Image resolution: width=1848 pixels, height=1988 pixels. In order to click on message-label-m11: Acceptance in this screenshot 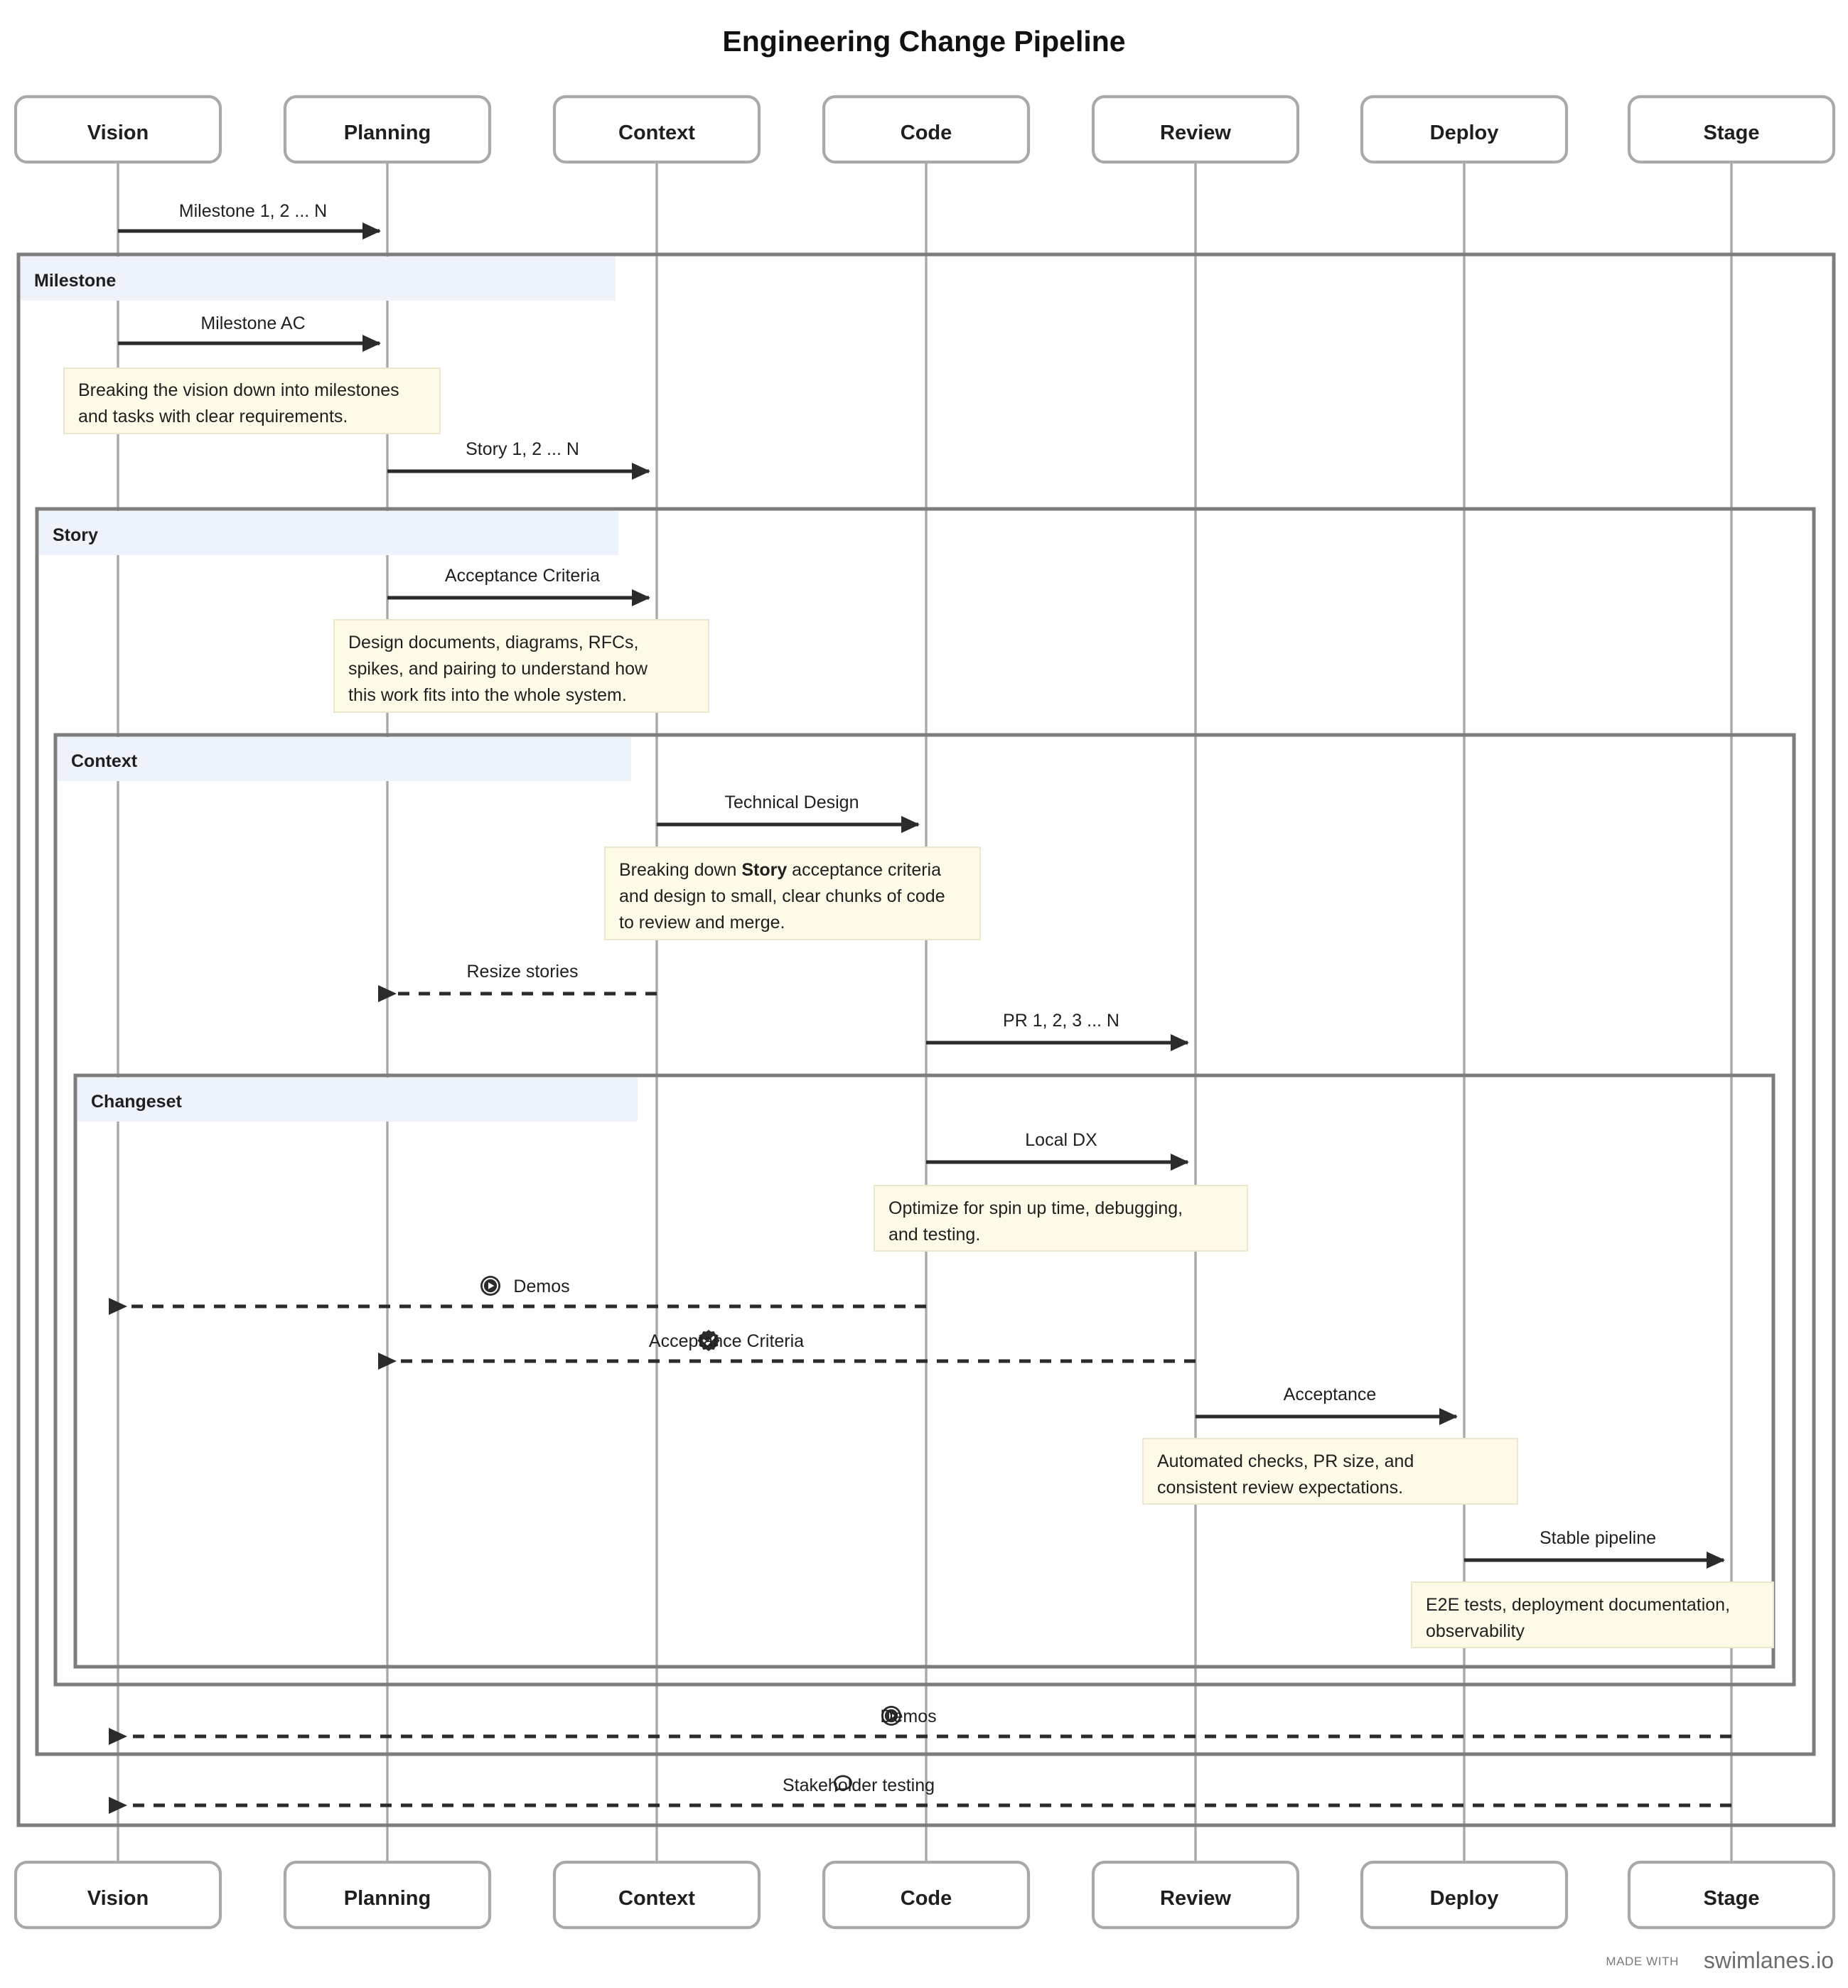, I will do `click(1330, 1394)`.